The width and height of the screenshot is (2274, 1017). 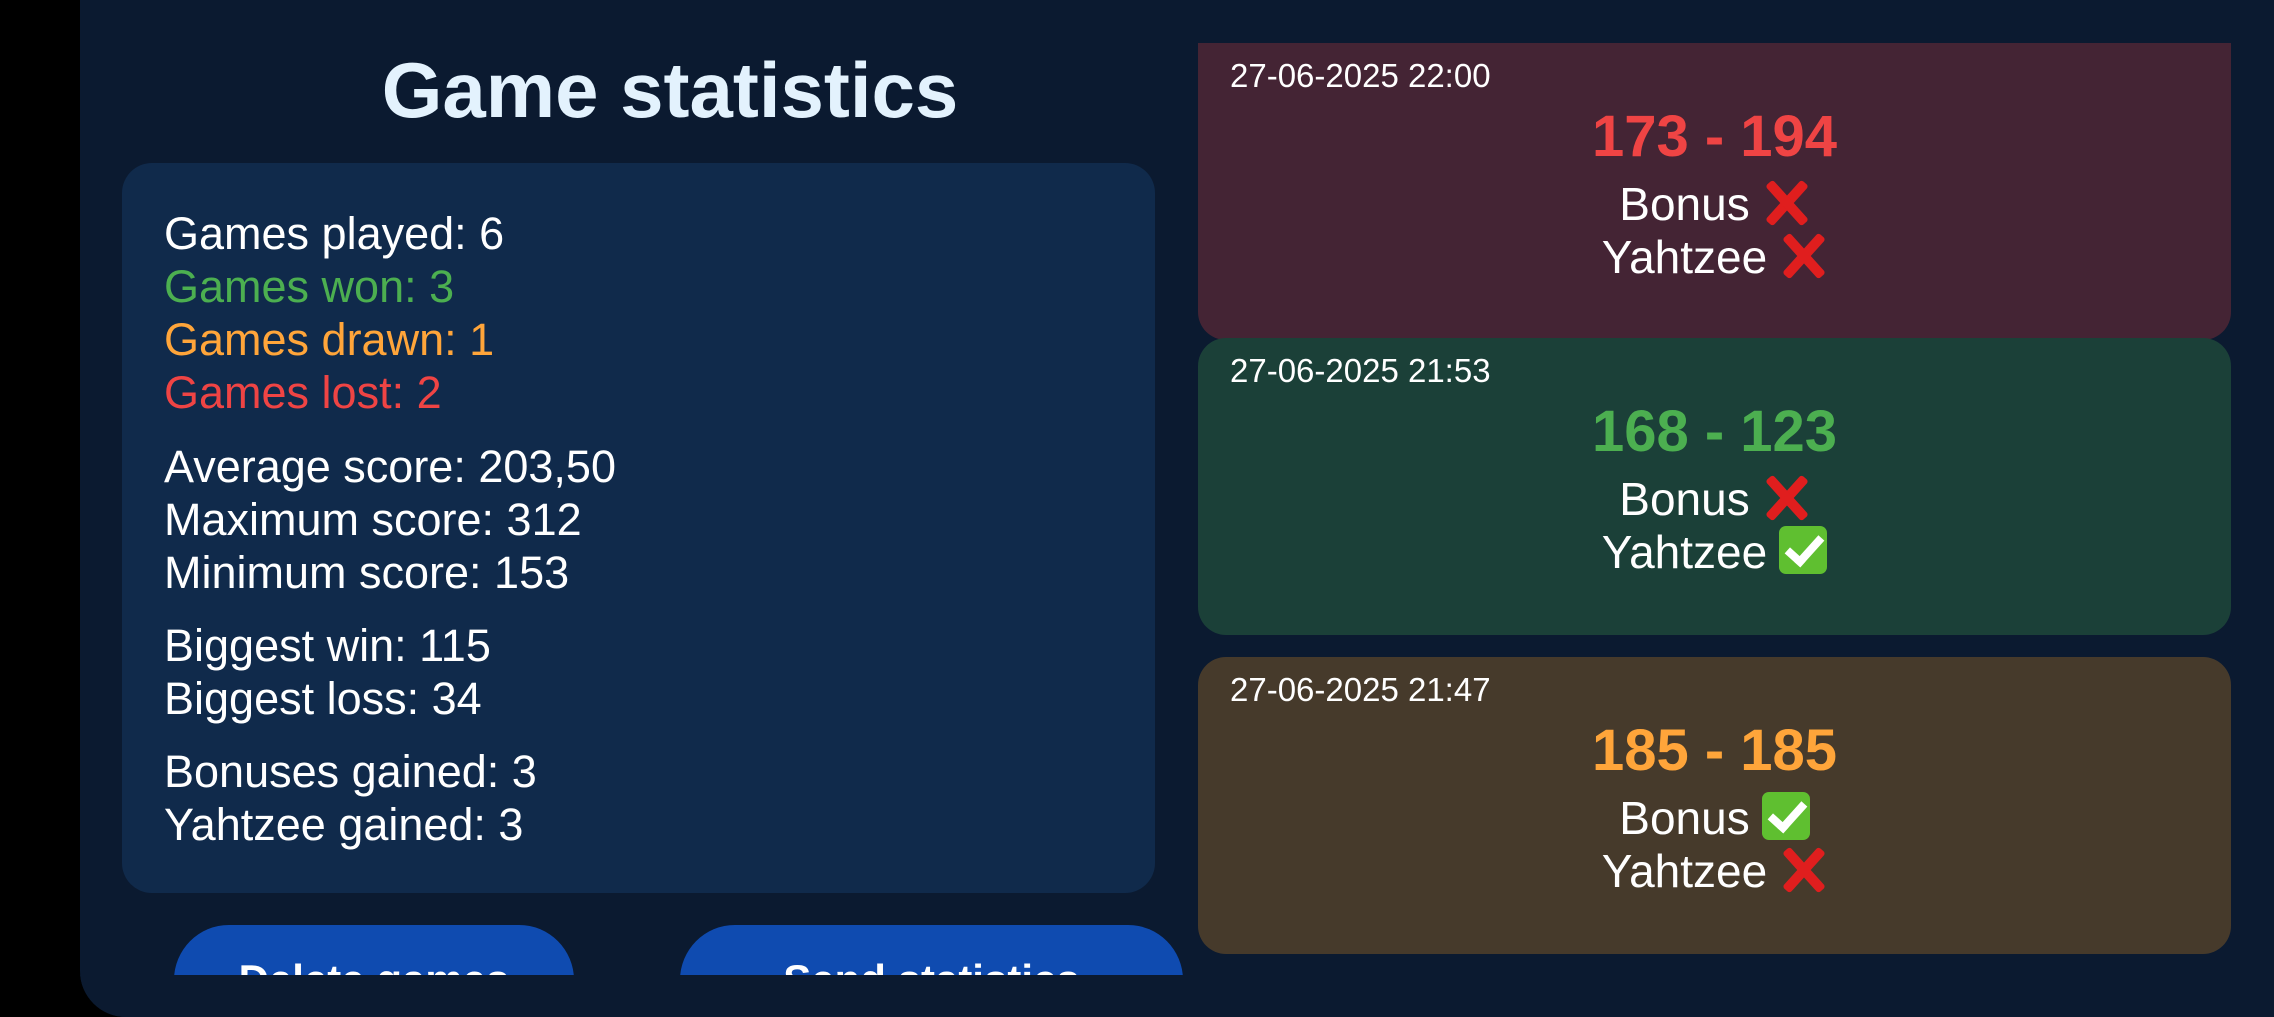 What do you see at coordinates (367, 572) in the screenshot?
I see `minimum-score-stat: Minimum score: 153` at bounding box center [367, 572].